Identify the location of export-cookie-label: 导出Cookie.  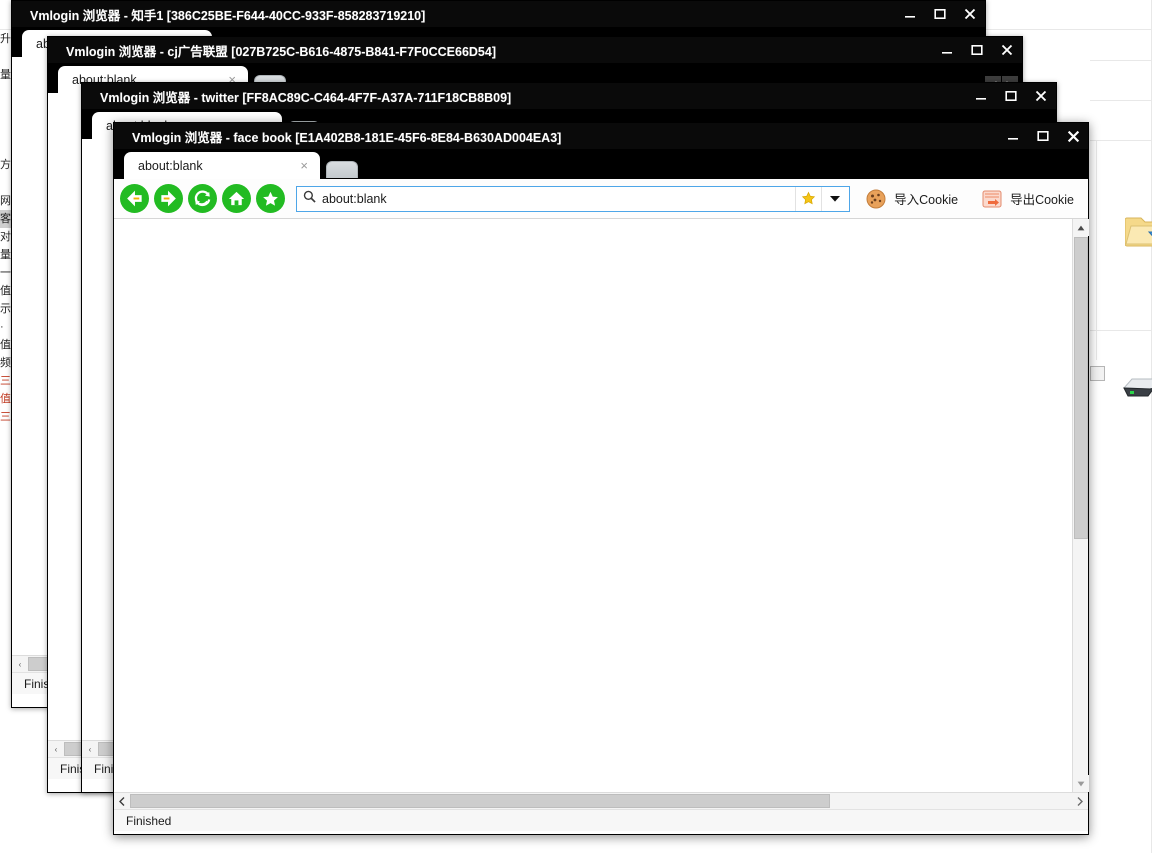
(1042, 200).